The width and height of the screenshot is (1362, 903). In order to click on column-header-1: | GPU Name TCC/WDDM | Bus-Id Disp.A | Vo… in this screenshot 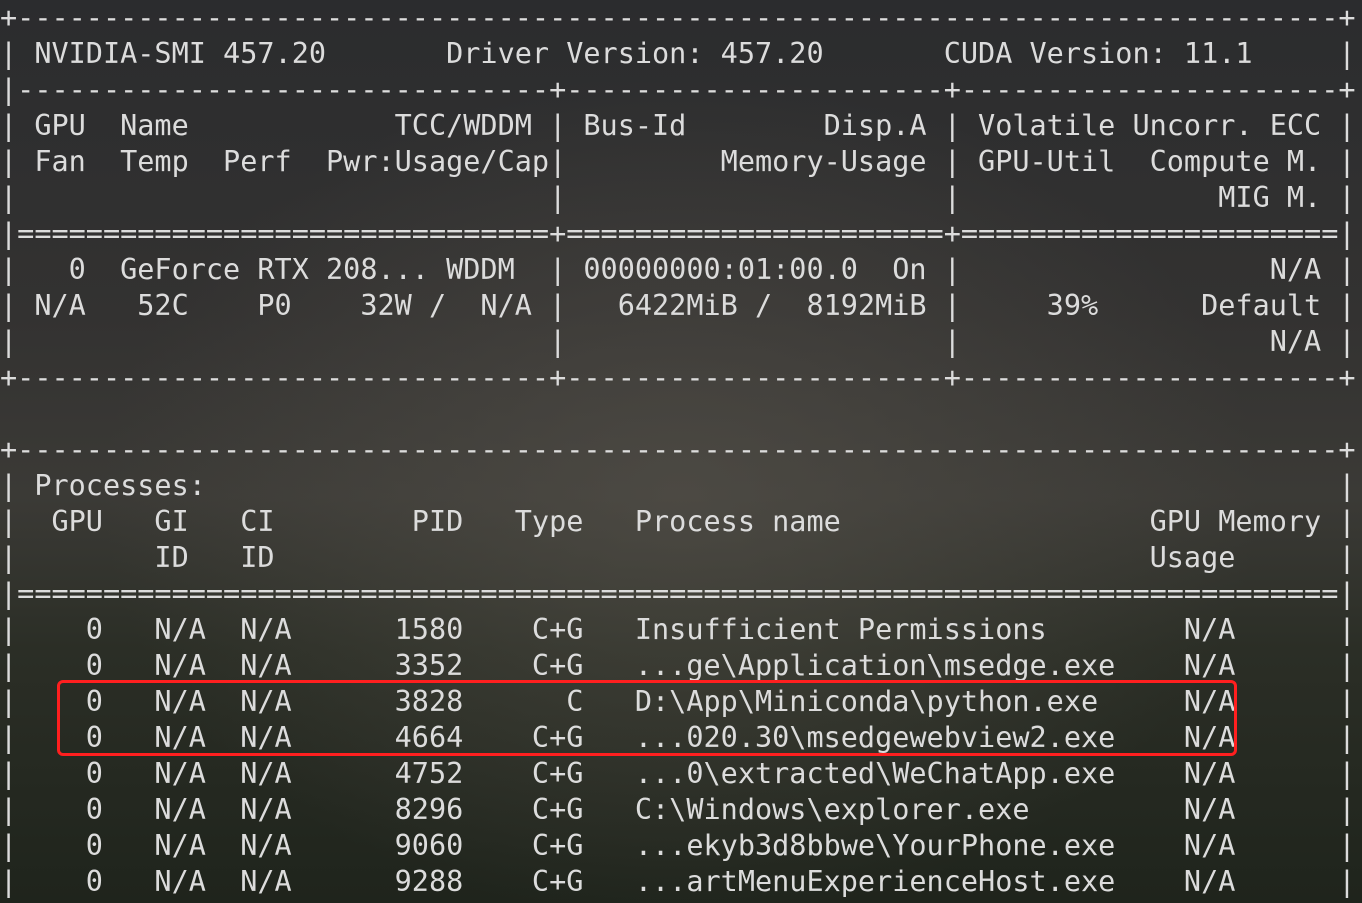, I will do `click(678, 125)`.